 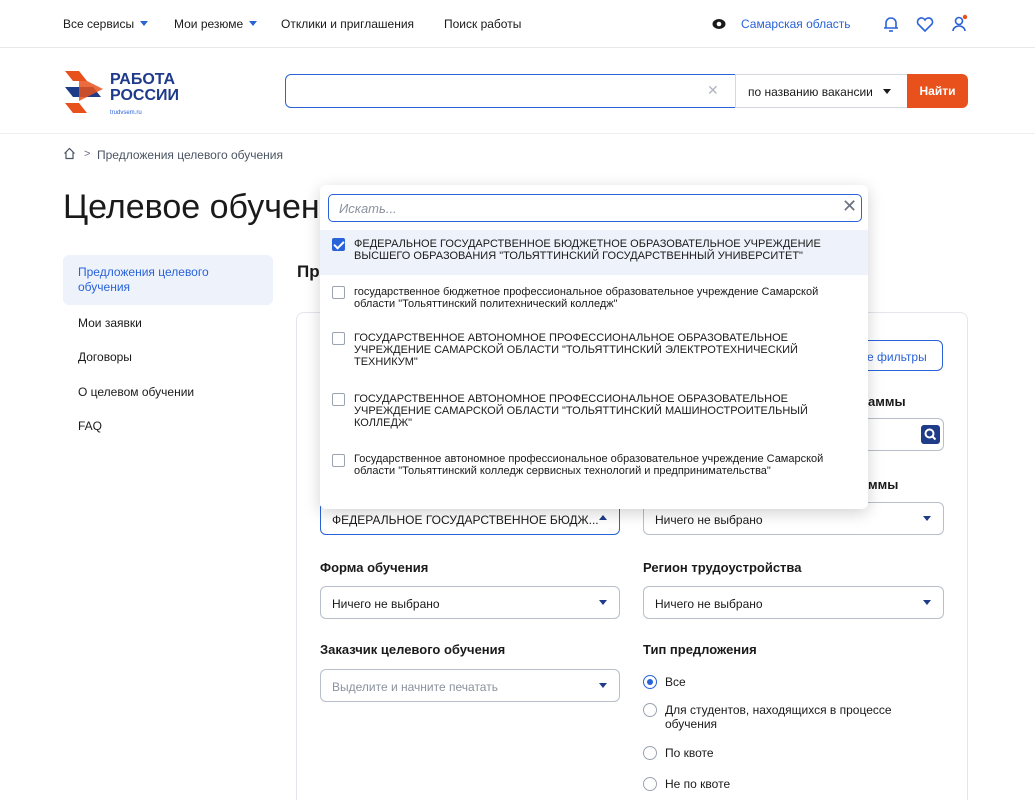 I want to click on sidebar-item-contracts: Договоры, so click(x=105, y=357).